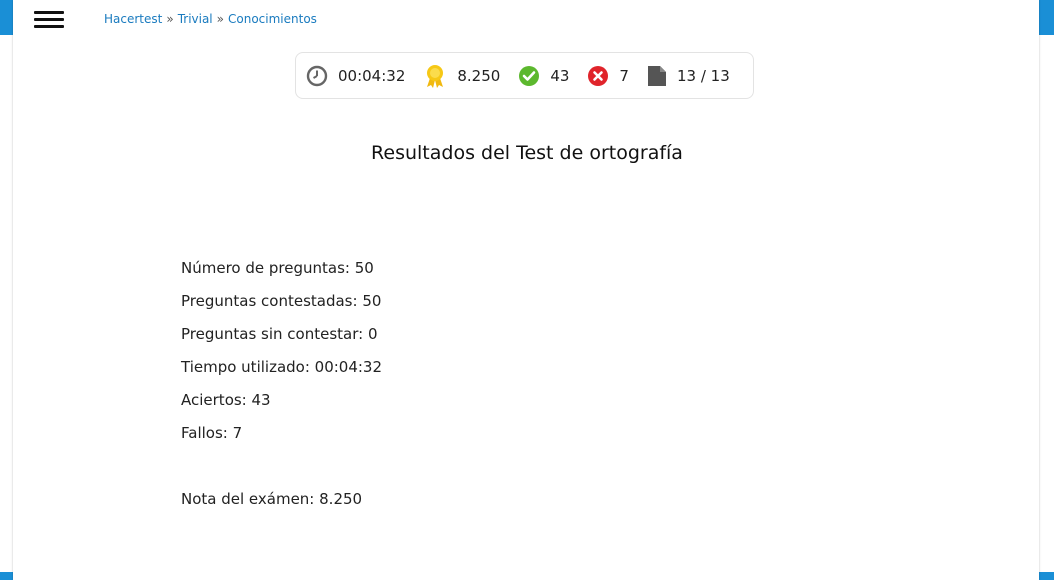 This screenshot has width=1054, height=580. Describe the element at coordinates (527, 153) in the screenshot. I see `page-title: Resultados del Test de ortografía` at that location.